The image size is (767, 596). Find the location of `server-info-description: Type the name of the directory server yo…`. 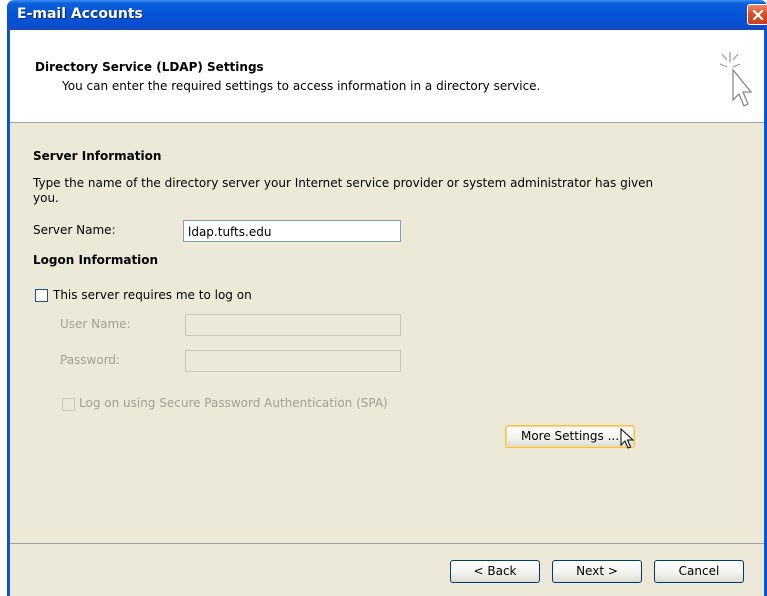

server-info-description: Type the name of the directory server yo… is located at coordinates (343, 190).